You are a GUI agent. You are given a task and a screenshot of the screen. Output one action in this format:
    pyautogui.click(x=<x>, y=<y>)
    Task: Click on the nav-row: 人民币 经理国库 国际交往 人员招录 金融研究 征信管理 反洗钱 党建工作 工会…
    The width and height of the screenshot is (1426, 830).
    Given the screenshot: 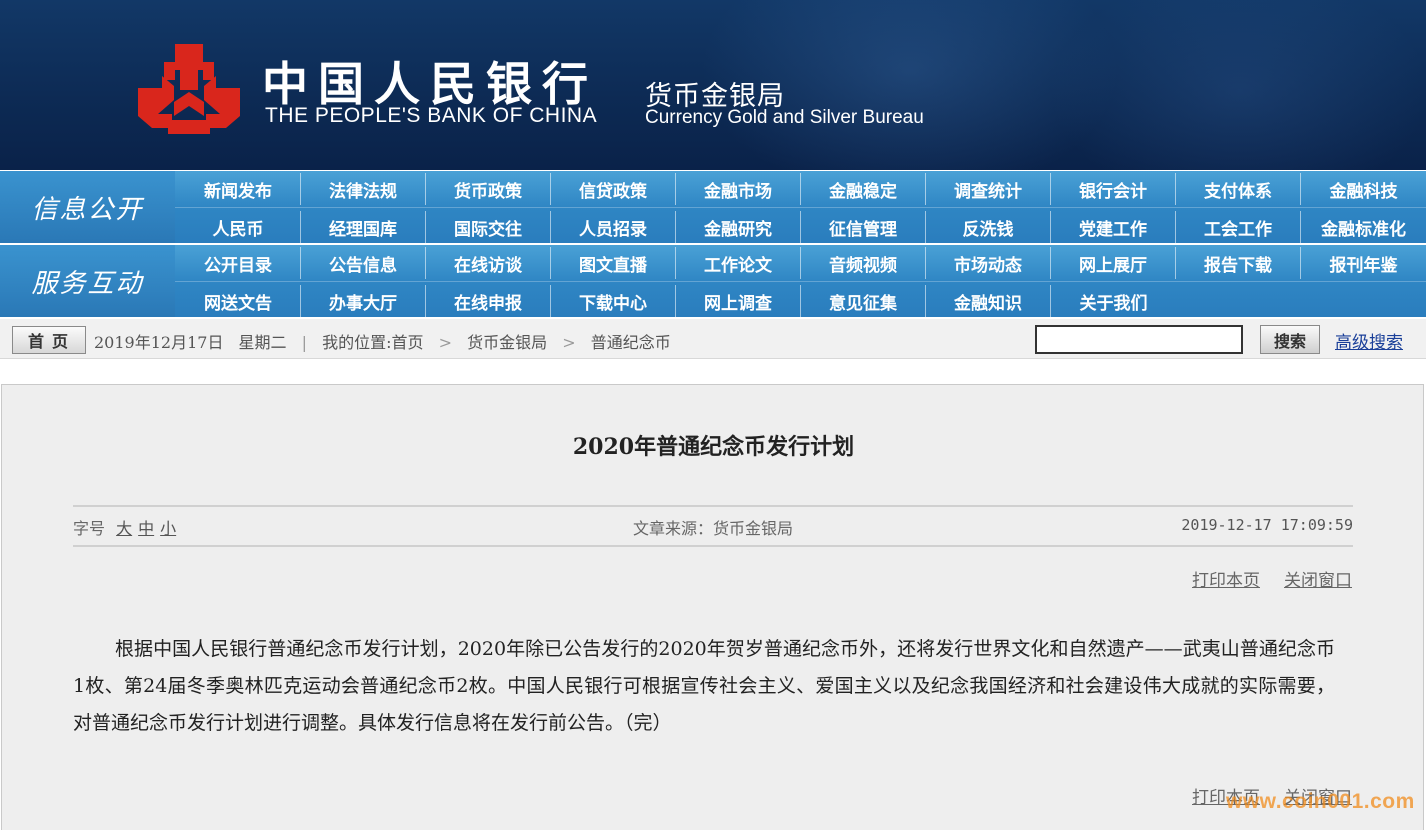 What is the action you would take?
    pyautogui.click(x=801, y=227)
    